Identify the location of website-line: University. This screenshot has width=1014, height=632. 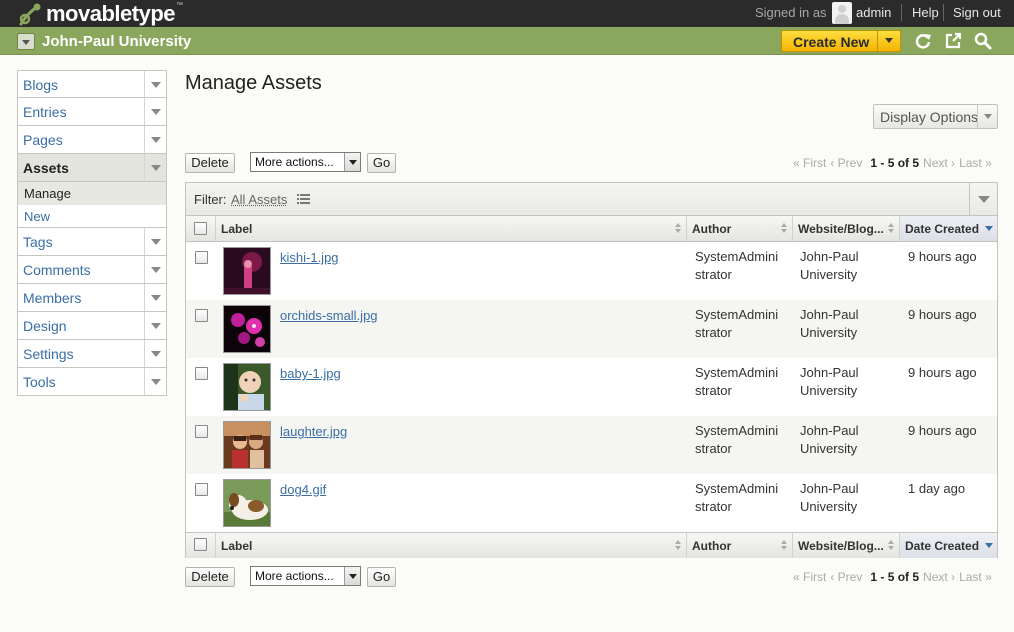
(829, 448).